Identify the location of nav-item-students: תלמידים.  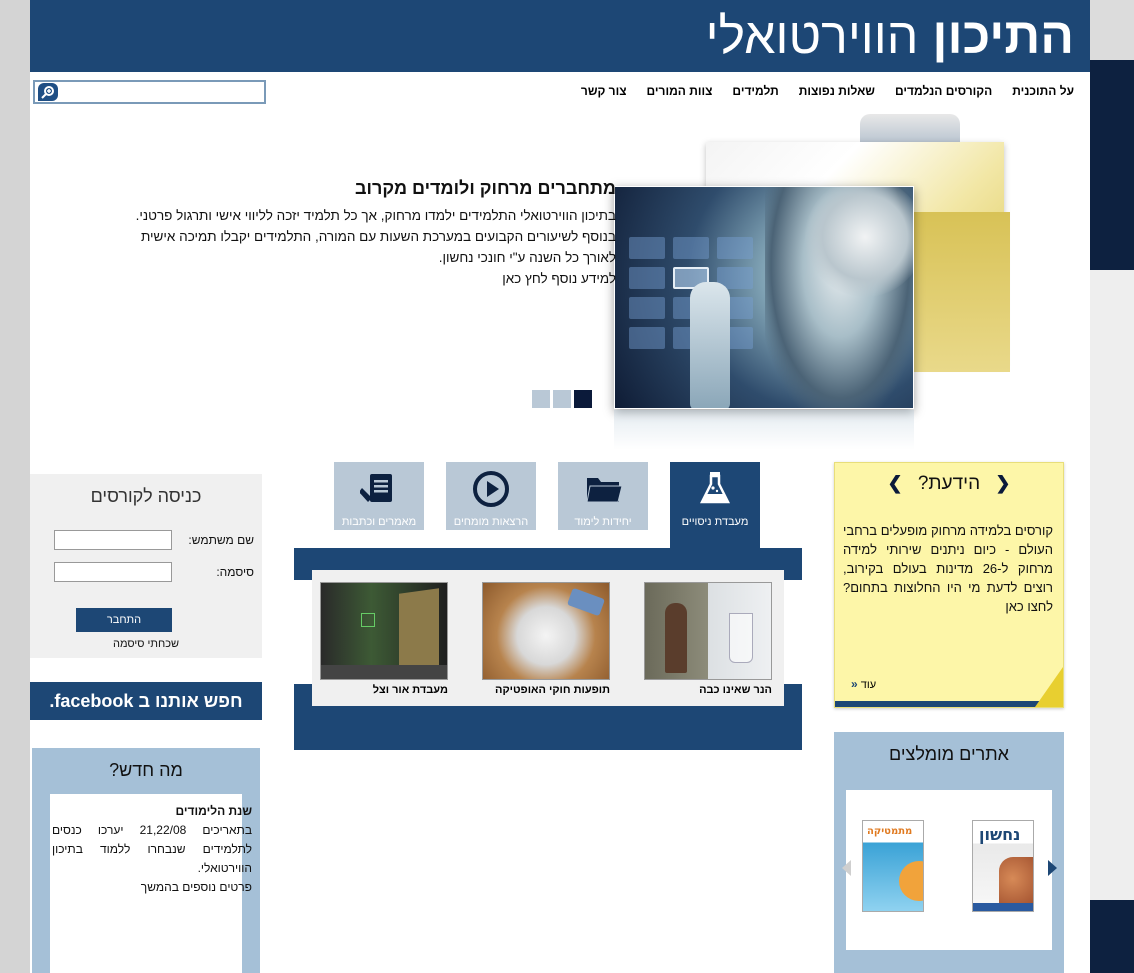
(755, 91).